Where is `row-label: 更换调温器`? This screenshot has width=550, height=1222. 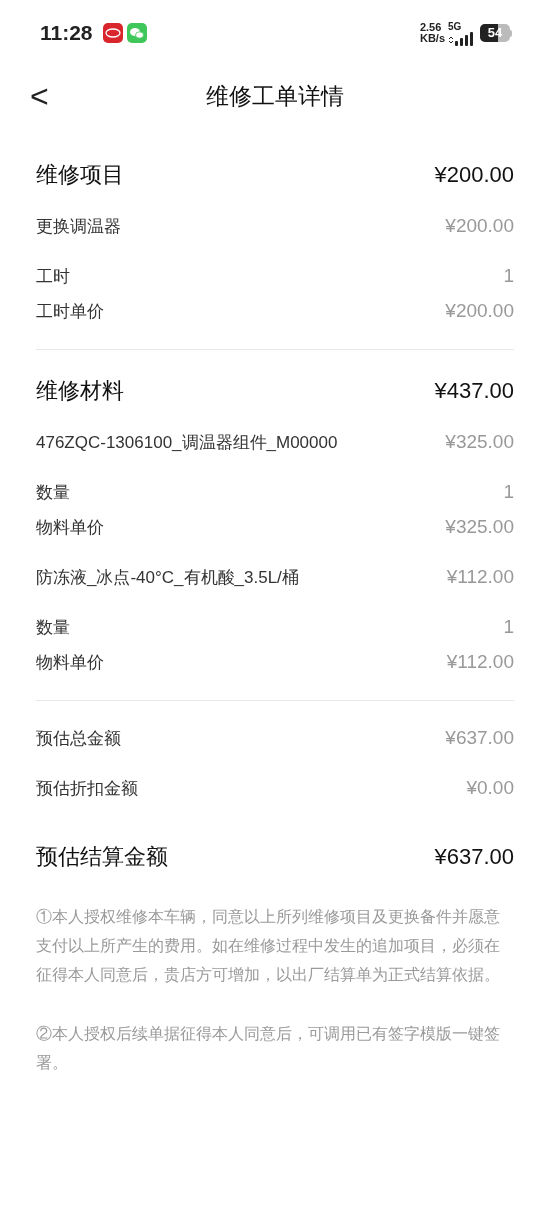
row-label: 更换调温器 is located at coordinates (78, 226).